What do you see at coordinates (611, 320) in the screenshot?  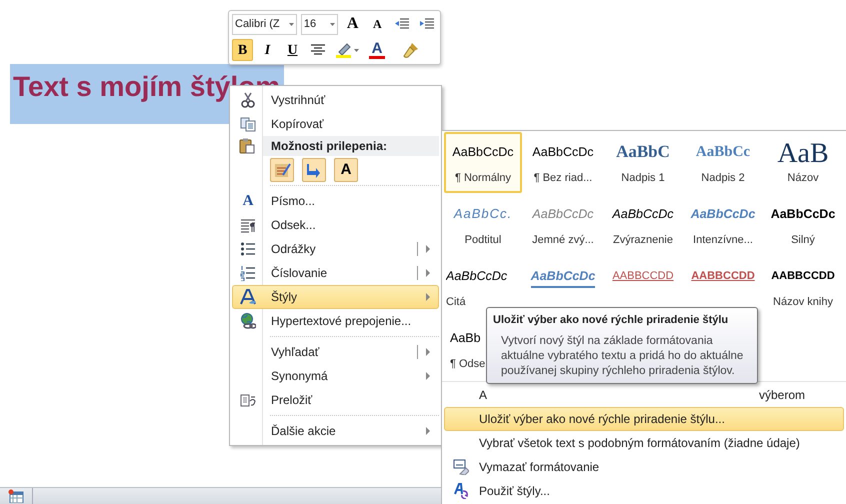 I see `tooltip-title: Uložiť výber ako nové rýchle priradenie štýlu` at bounding box center [611, 320].